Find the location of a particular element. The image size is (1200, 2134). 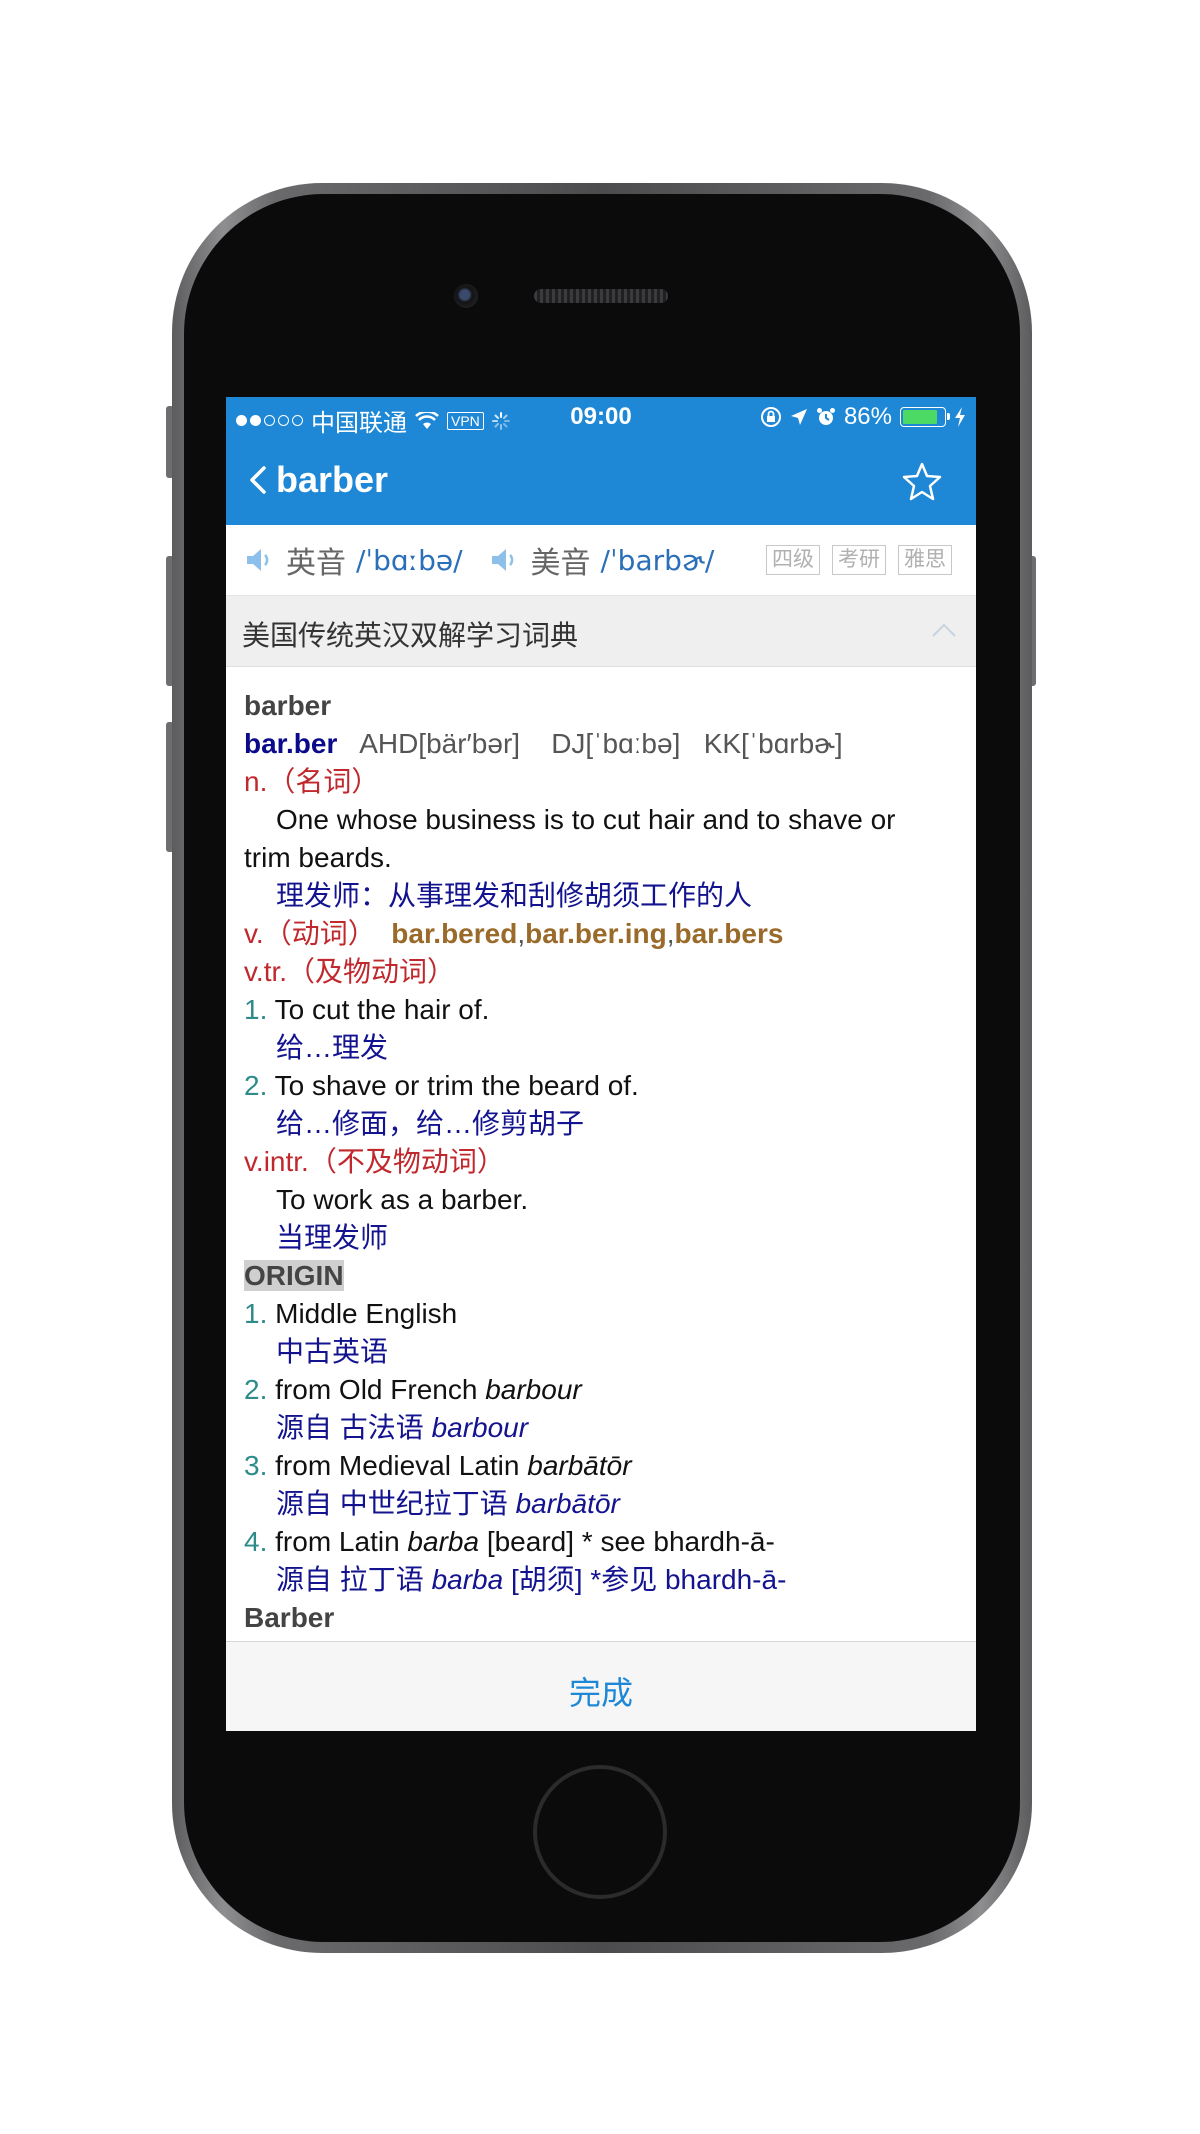

sense-number: 1. is located at coordinates (256, 1009).